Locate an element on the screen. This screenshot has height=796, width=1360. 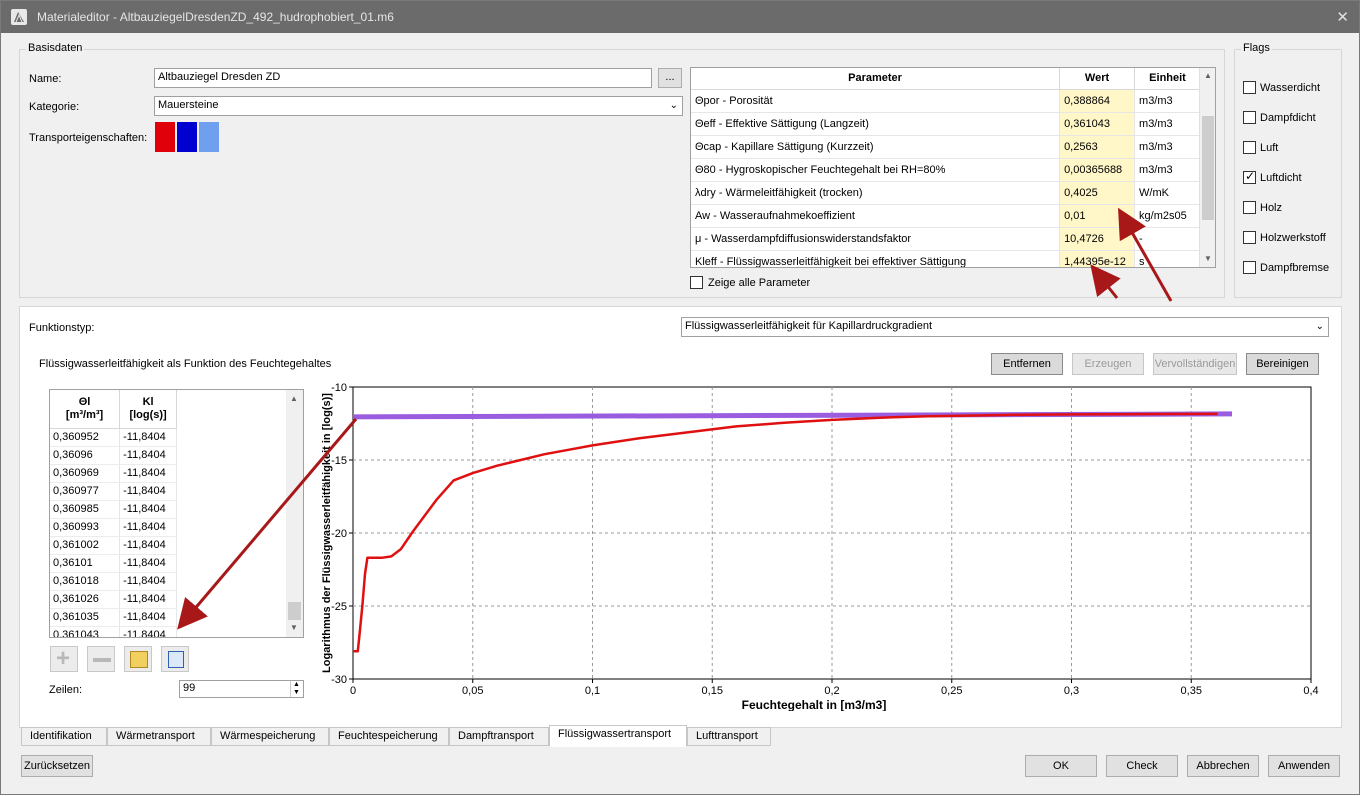
add-row-button: + is located at coordinates (64, 659).